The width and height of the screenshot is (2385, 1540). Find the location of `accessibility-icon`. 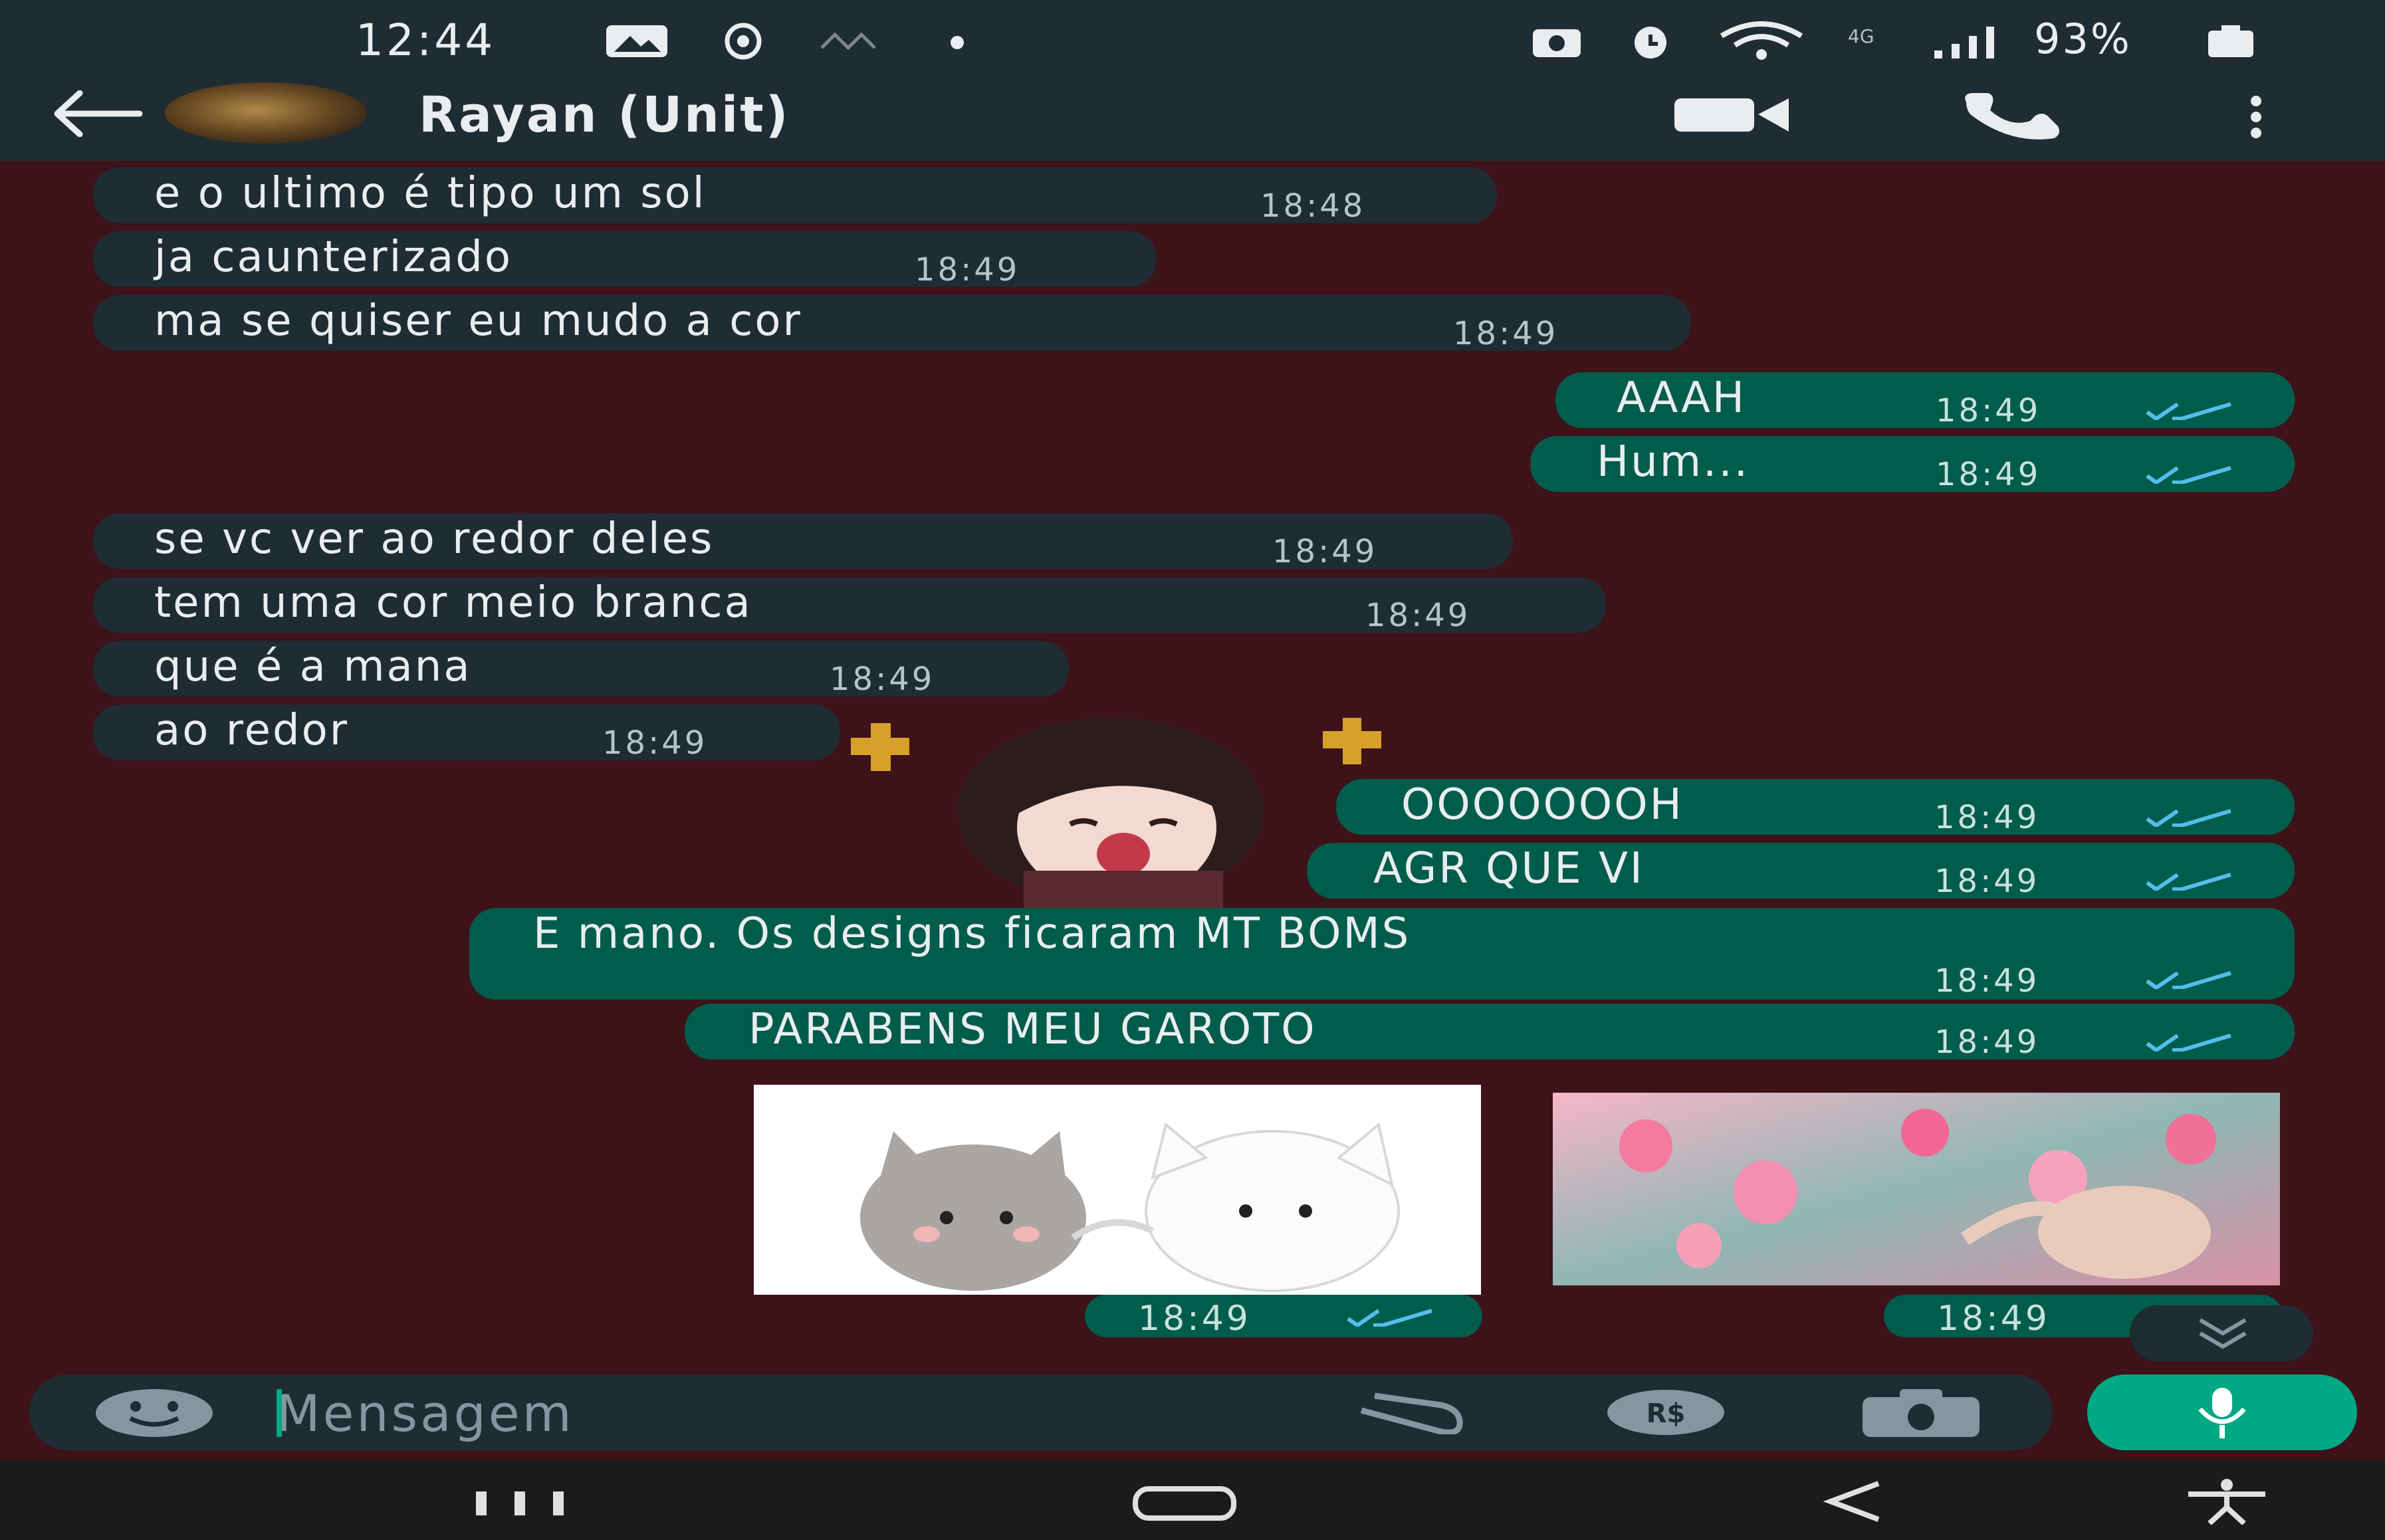

accessibility-icon is located at coordinates (2226, 1502).